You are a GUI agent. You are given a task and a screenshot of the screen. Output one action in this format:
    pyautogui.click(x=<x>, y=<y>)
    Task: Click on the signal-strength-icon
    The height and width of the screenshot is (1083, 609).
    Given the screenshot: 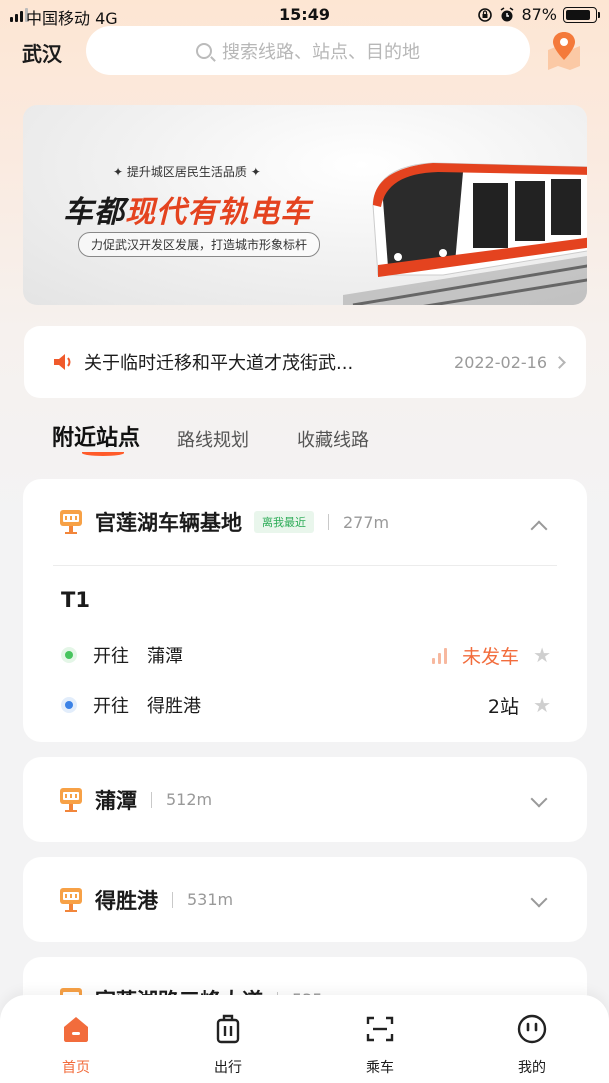 What is the action you would take?
    pyautogui.click(x=439, y=655)
    